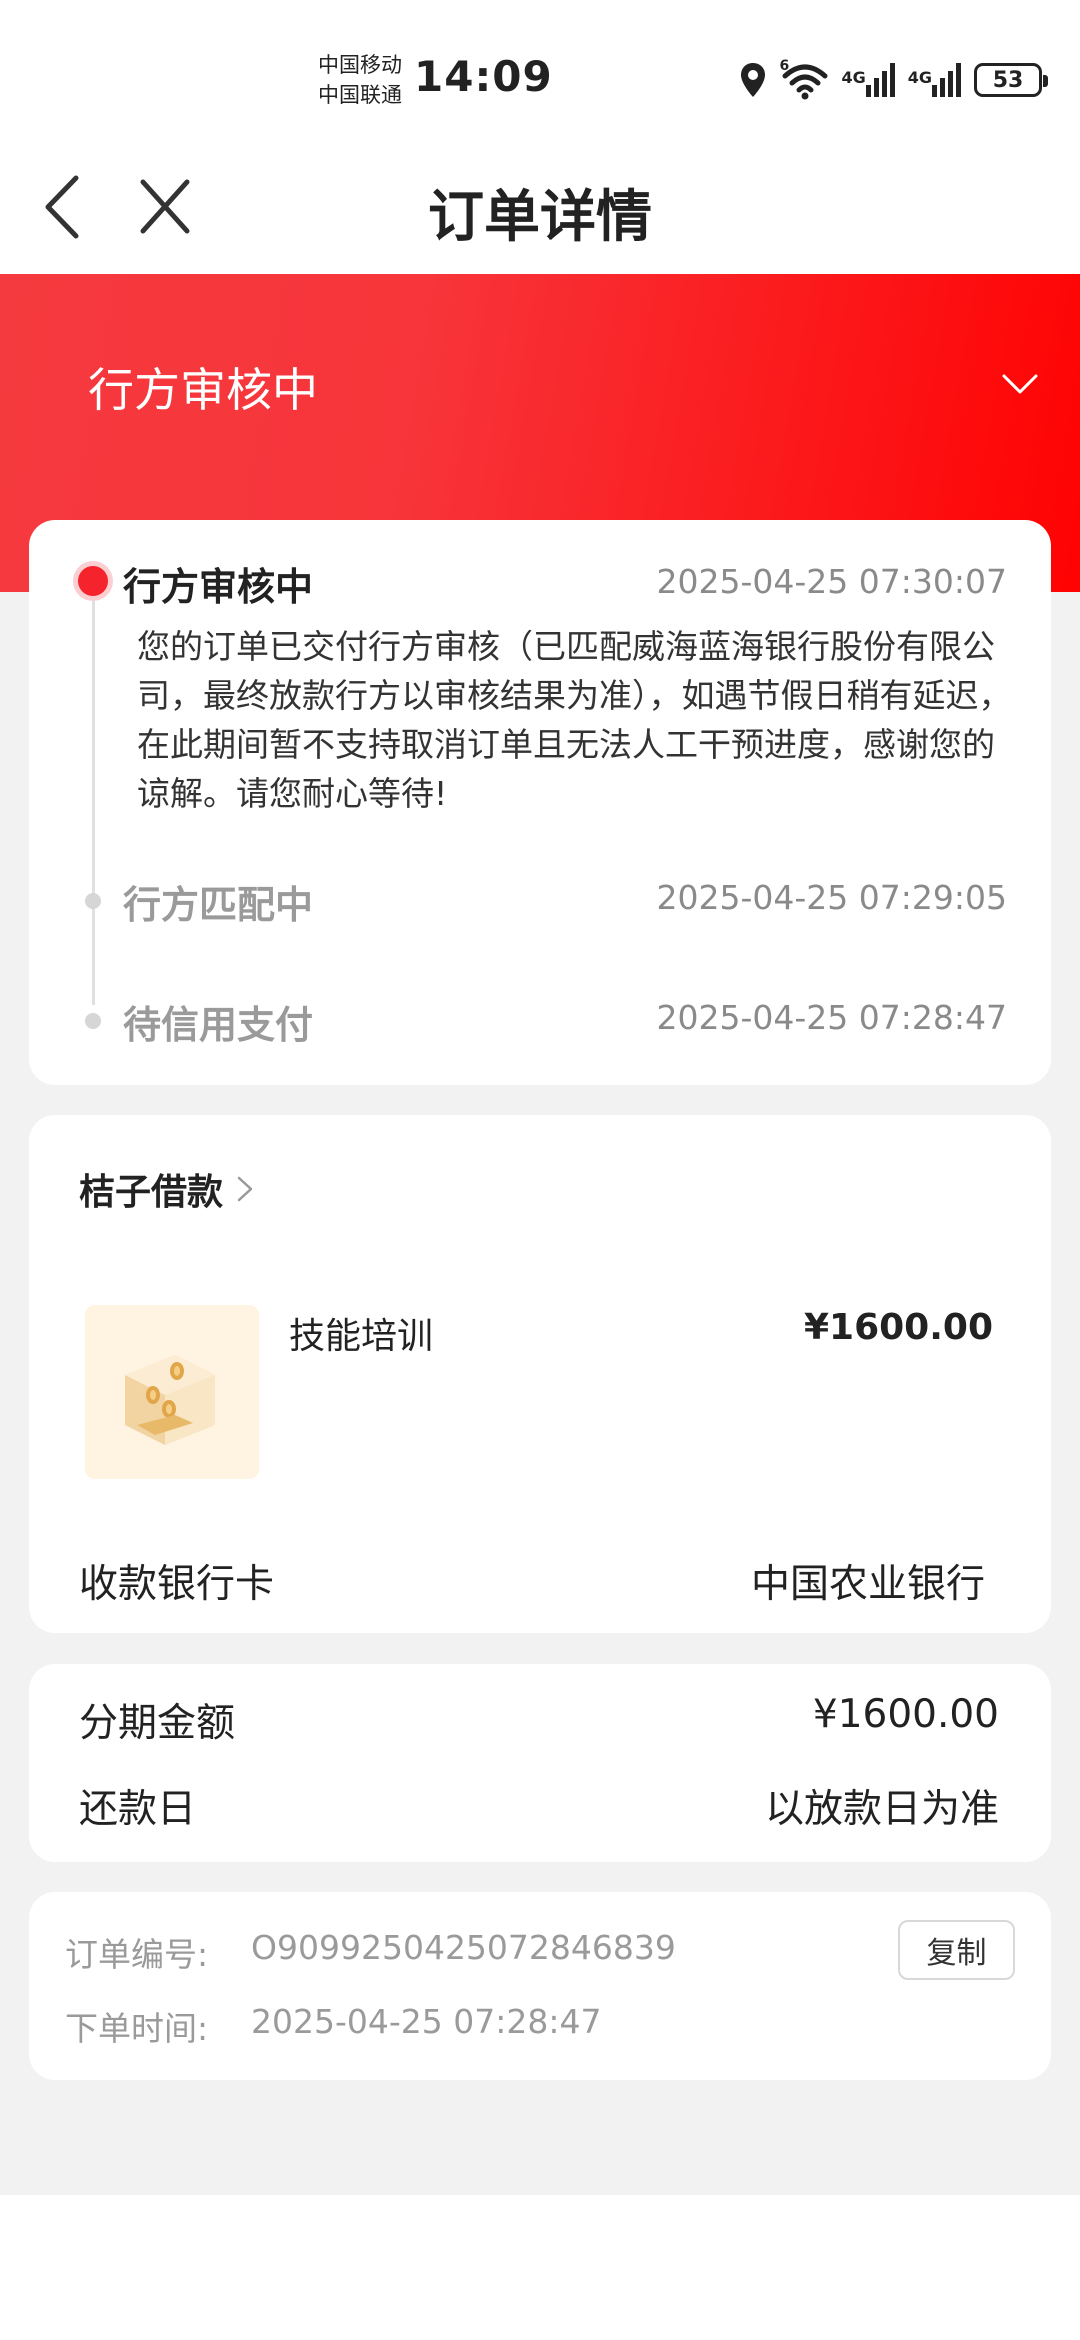  Describe the element at coordinates (753, 80) in the screenshot. I see `location-icon` at that location.